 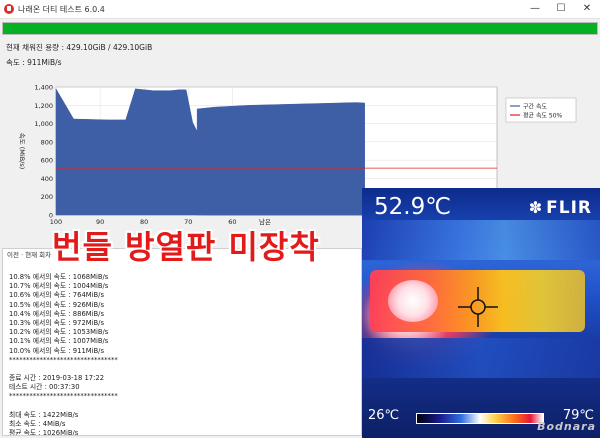 What do you see at coordinates (413, 301) in the screenshot?
I see `thermal-hotspot` at bounding box center [413, 301].